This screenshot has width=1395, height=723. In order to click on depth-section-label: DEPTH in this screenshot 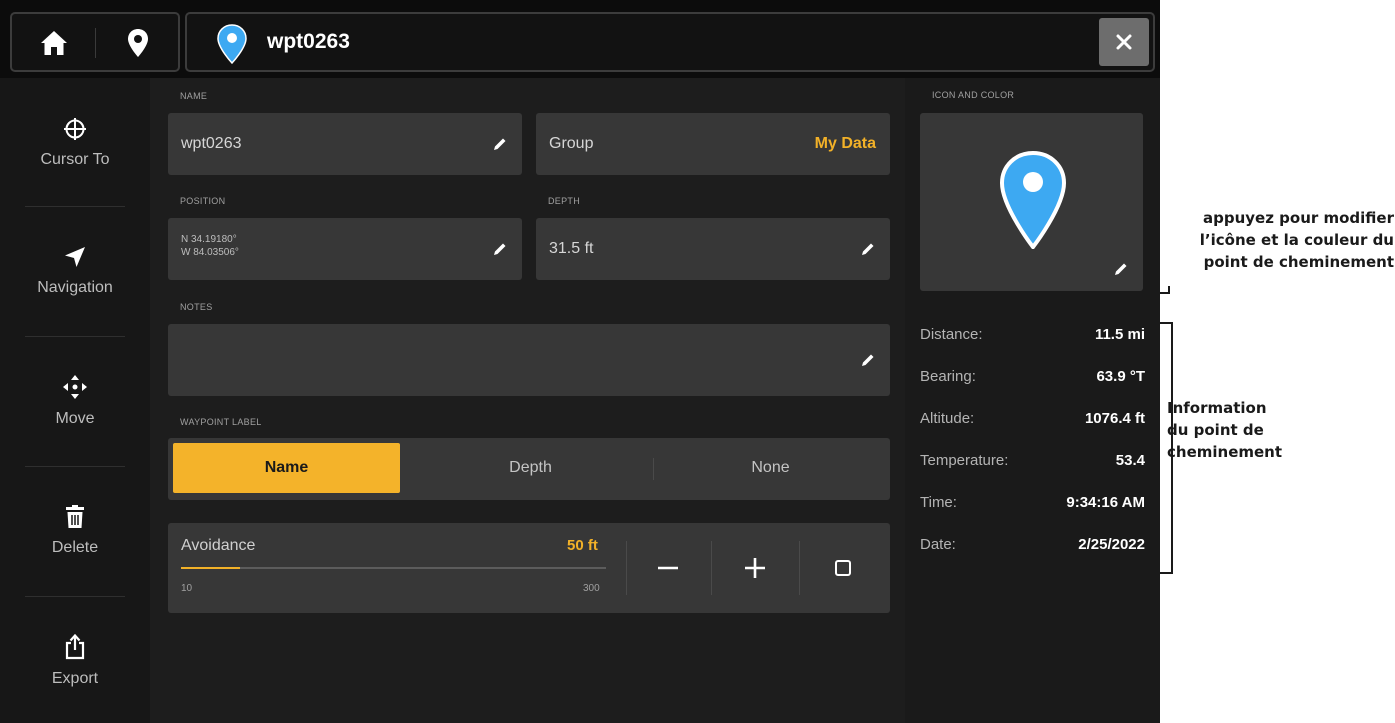, I will do `click(564, 201)`.